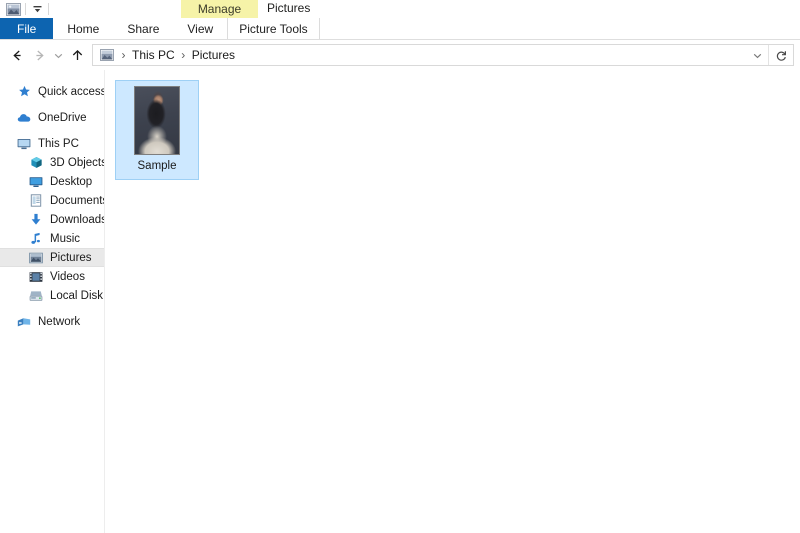  I want to click on sidebar-item-label: OneDrive, so click(62, 117).